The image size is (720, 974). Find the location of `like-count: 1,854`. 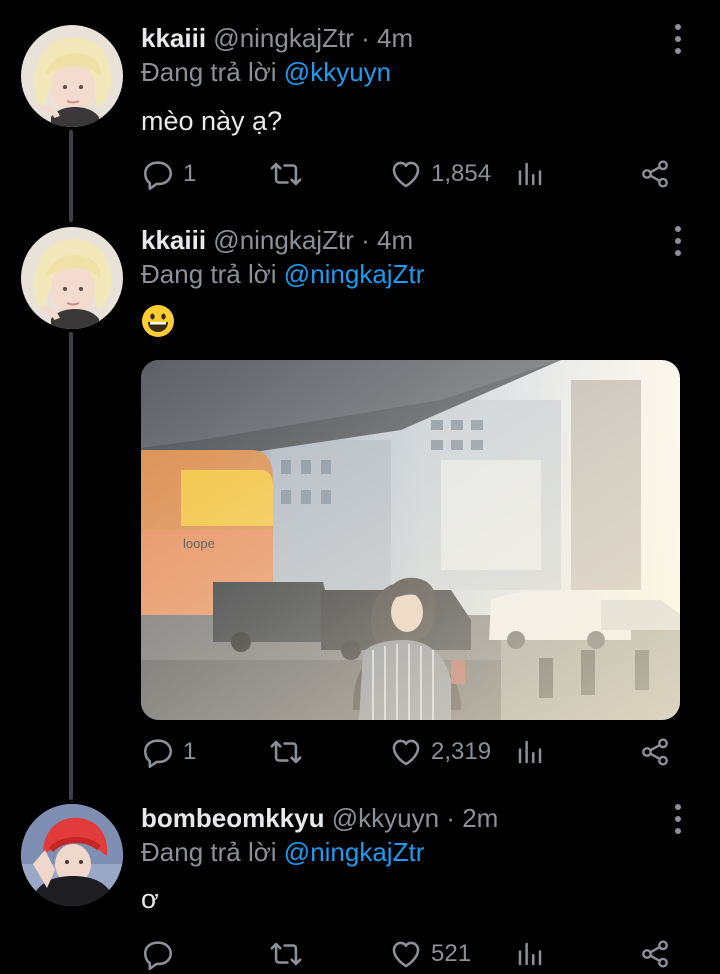

like-count: 1,854 is located at coordinates (461, 173).